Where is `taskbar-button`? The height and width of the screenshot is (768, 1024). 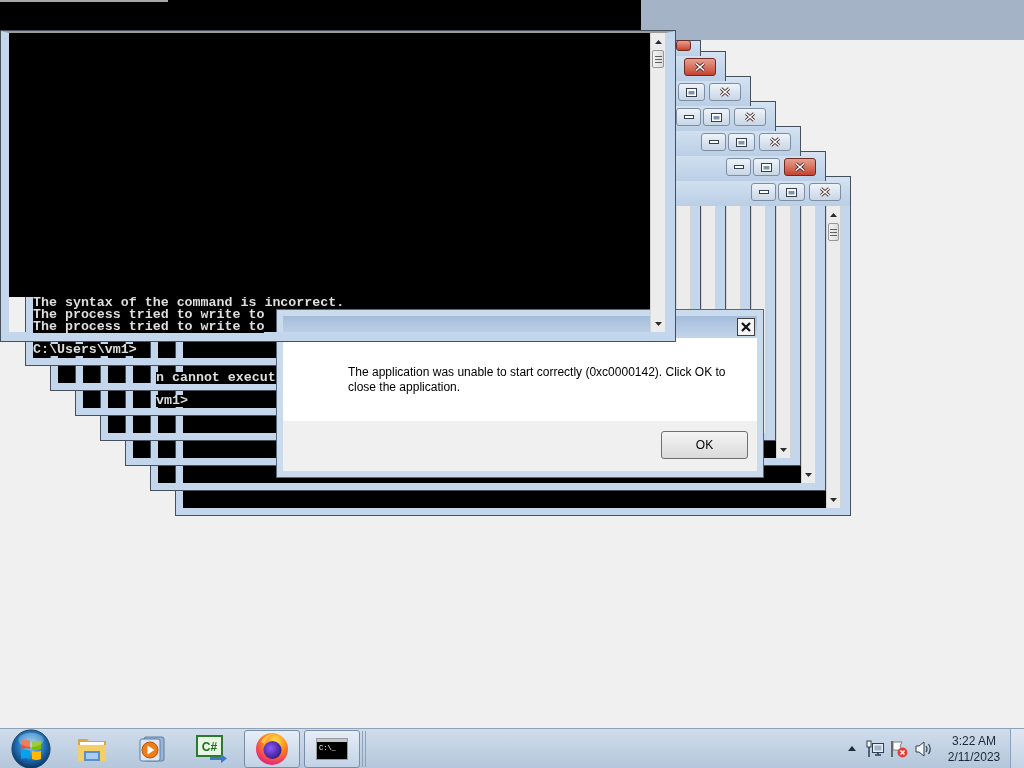
taskbar-button is located at coordinates (272, 748).